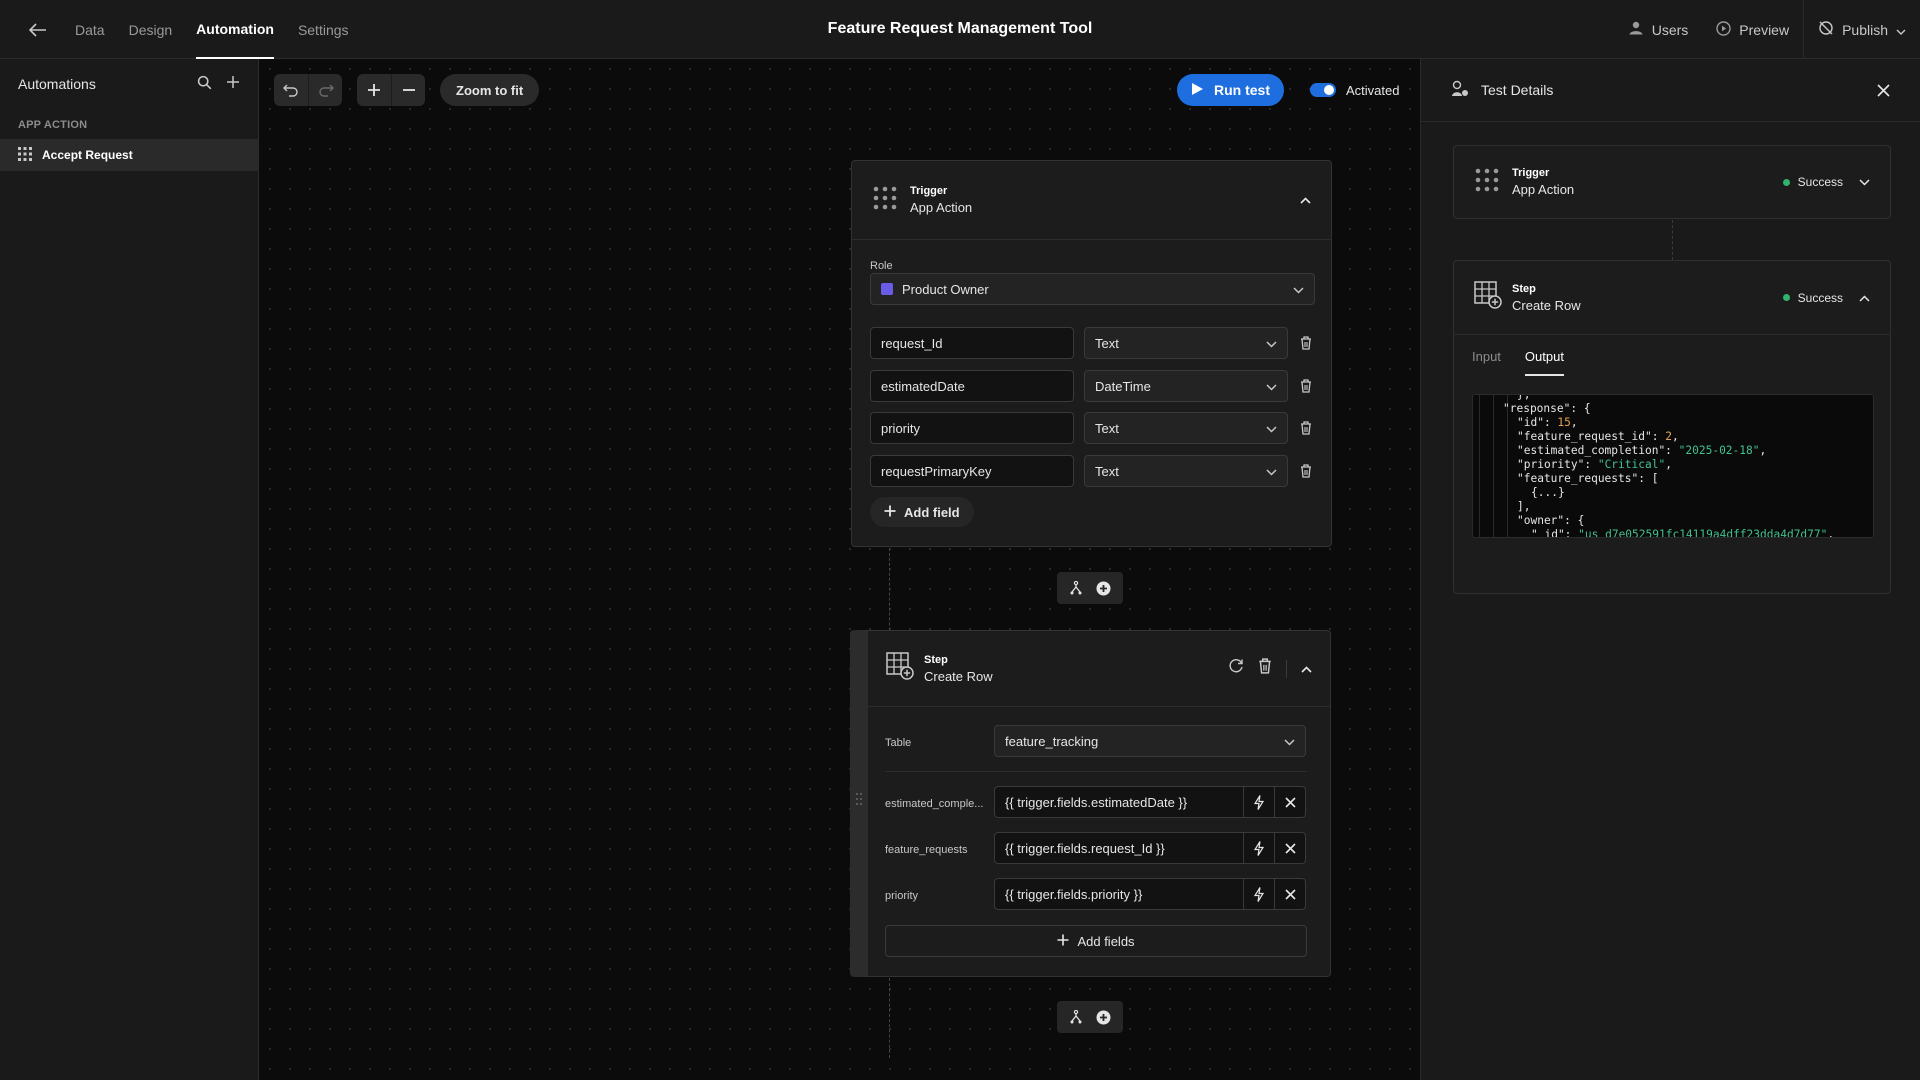  I want to click on tab-automation: Automation, so click(235, 29).